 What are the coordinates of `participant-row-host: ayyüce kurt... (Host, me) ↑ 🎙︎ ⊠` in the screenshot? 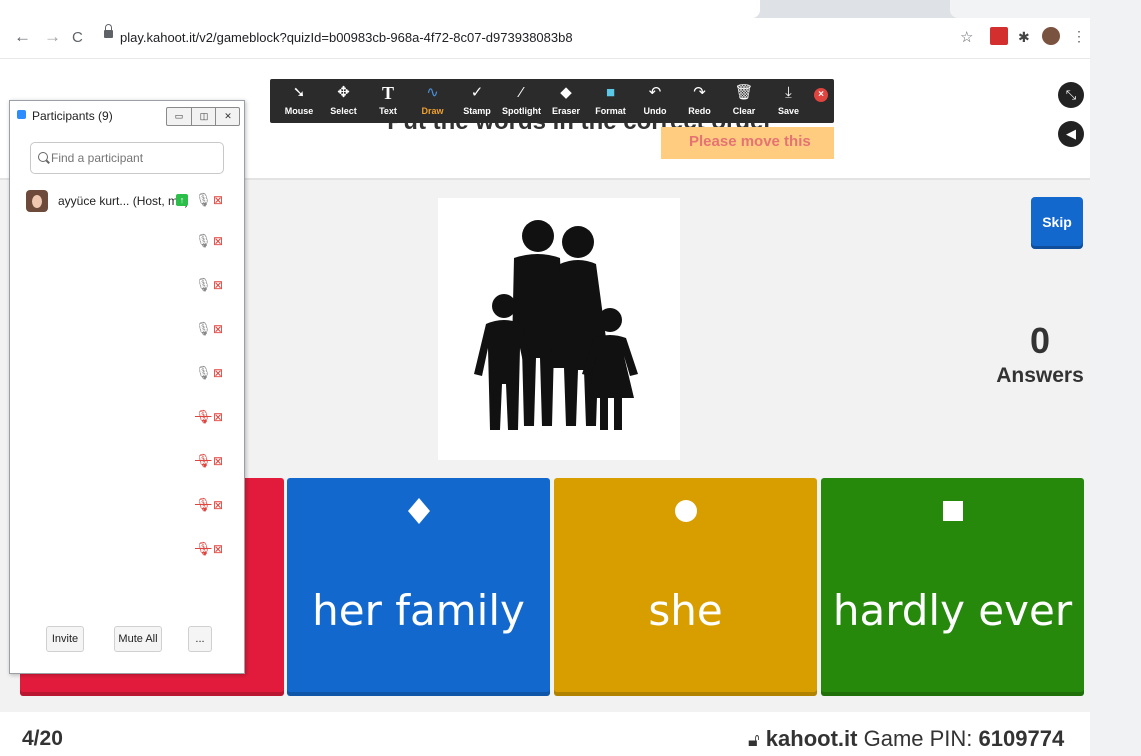 It's located at (127, 202).